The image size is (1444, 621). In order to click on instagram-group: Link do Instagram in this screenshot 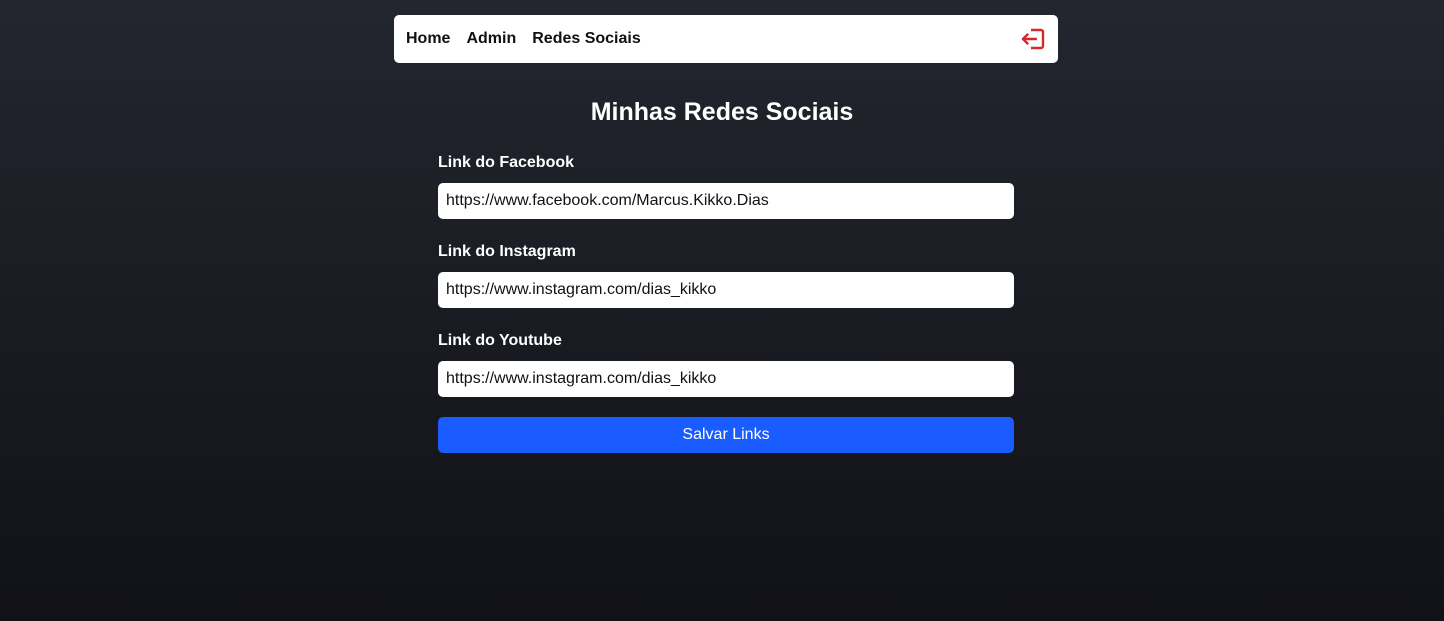, I will do `click(726, 274)`.